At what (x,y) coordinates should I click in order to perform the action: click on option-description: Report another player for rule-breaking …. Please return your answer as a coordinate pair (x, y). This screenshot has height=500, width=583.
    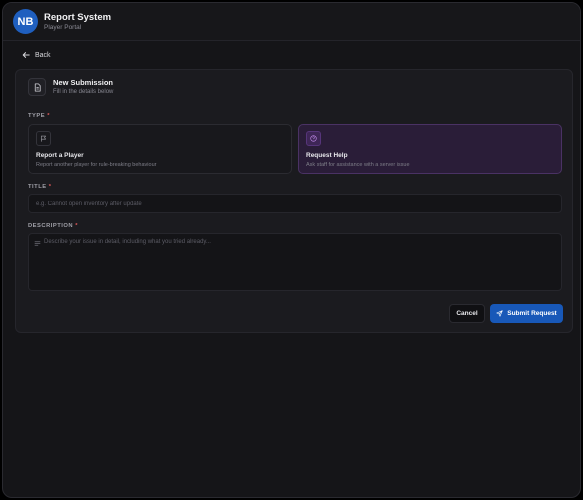
    Looking at the image, I should click on (96, 165).